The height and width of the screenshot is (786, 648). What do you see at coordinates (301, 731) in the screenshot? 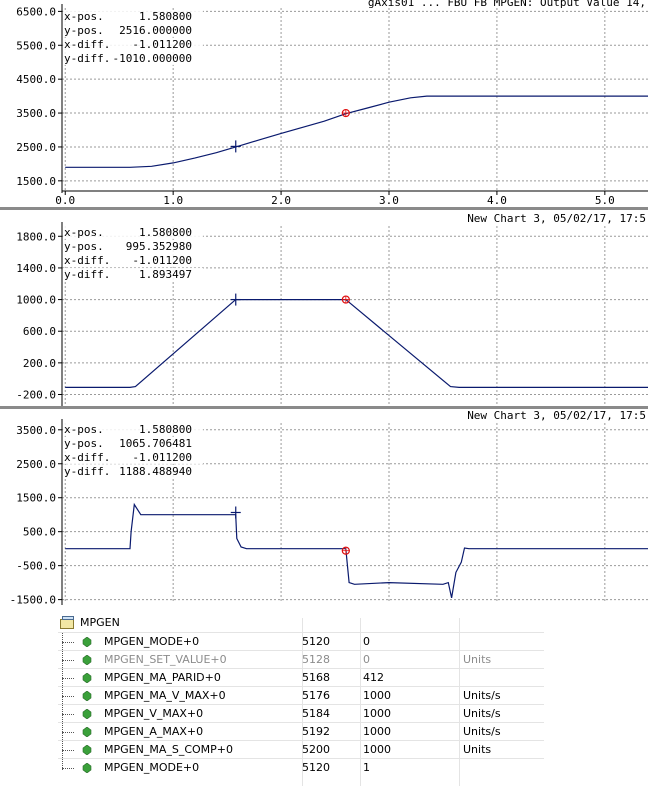
I see `table-row: MPGEN_A_MAX+0 5192 1000 Units/s` at bounding box center [301, 731].